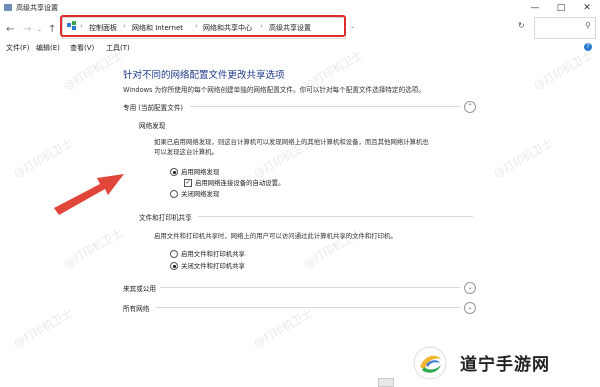  Describe the element at coordinates (174, 194) in the screenshot. I see `radio-disable-discovery` at that location.